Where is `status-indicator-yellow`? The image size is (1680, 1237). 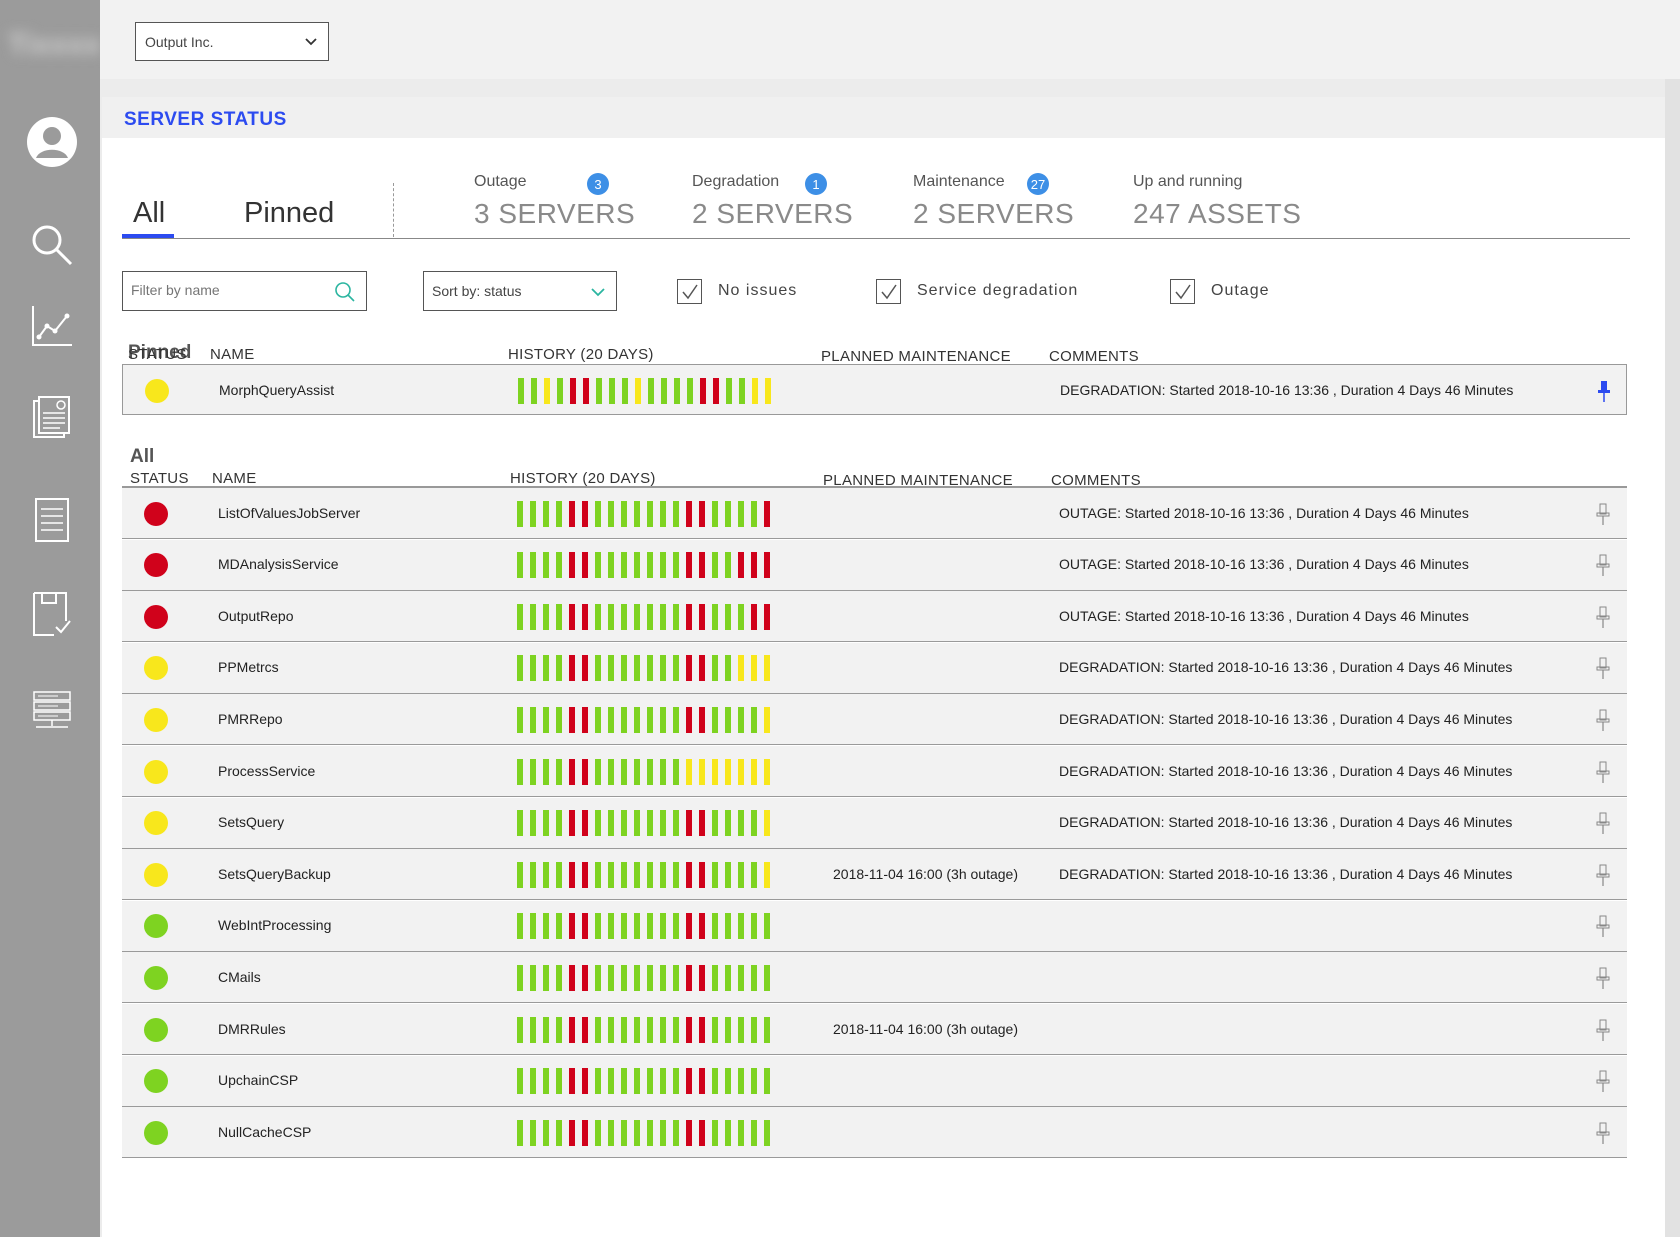 status-indicator-yellow is located at coordinates (156, 771).